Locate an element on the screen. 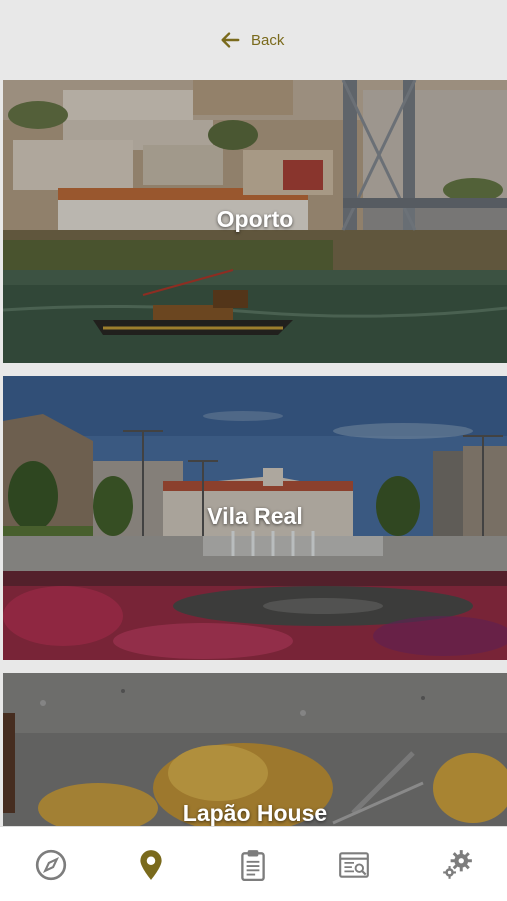 This screenshot has height=901, width=507. arrow-left-icon is located at coordinates (230, 40).